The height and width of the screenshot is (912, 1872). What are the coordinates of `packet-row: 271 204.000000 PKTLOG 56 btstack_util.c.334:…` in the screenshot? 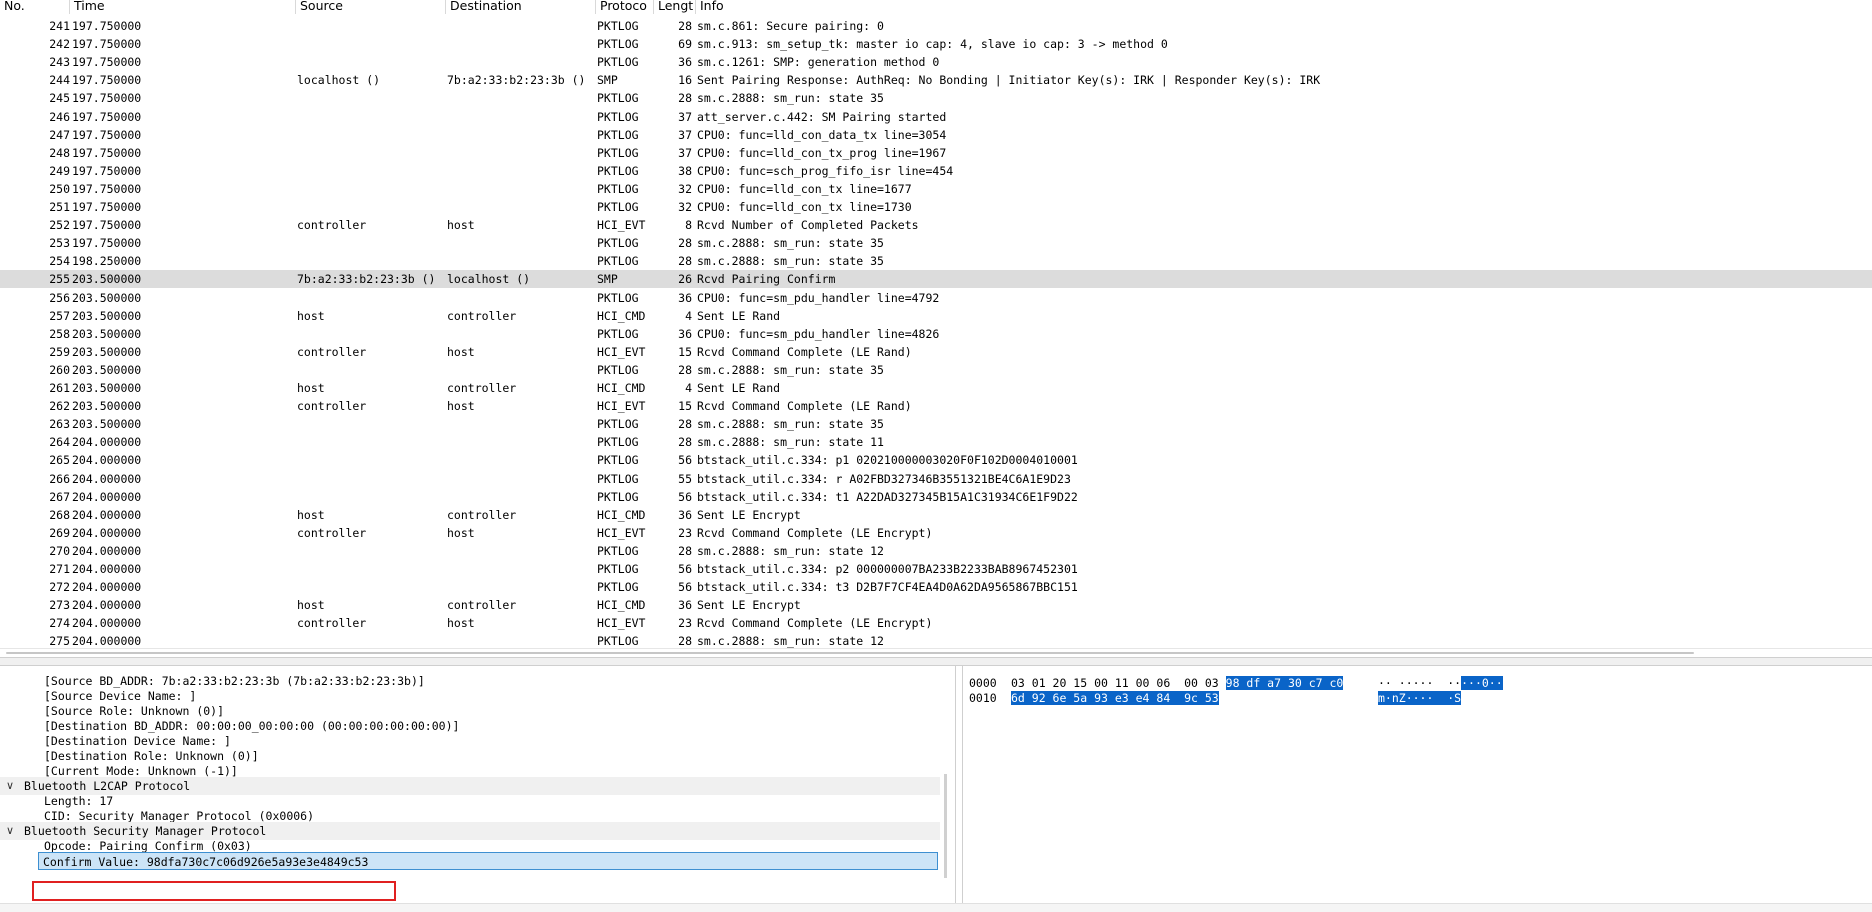 It's located at (936, 569).